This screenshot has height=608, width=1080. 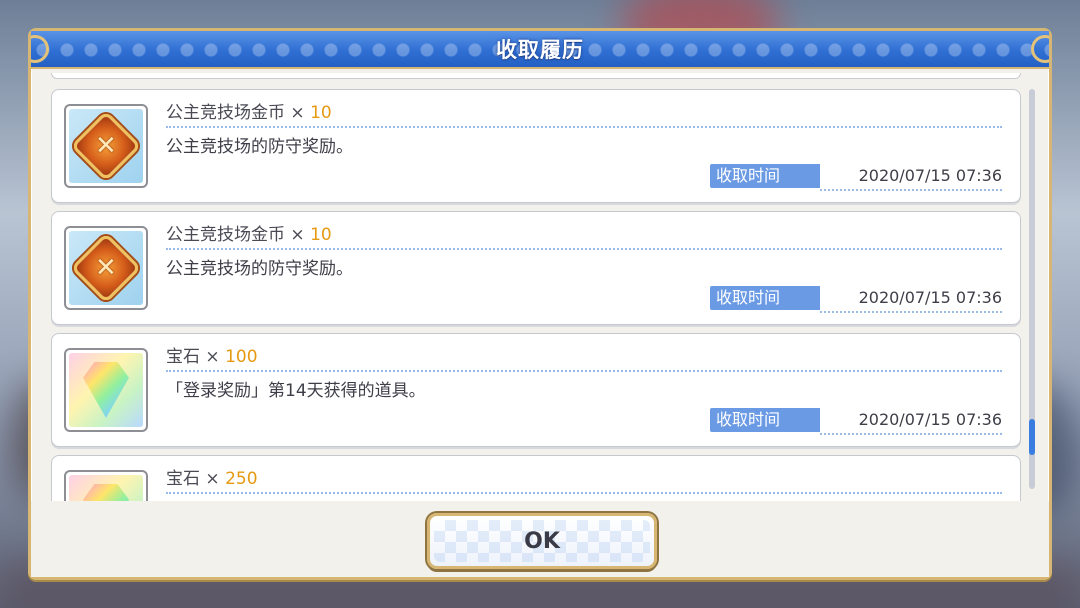 I want to click on item-quantity: 250, so click(x=241, y=479).